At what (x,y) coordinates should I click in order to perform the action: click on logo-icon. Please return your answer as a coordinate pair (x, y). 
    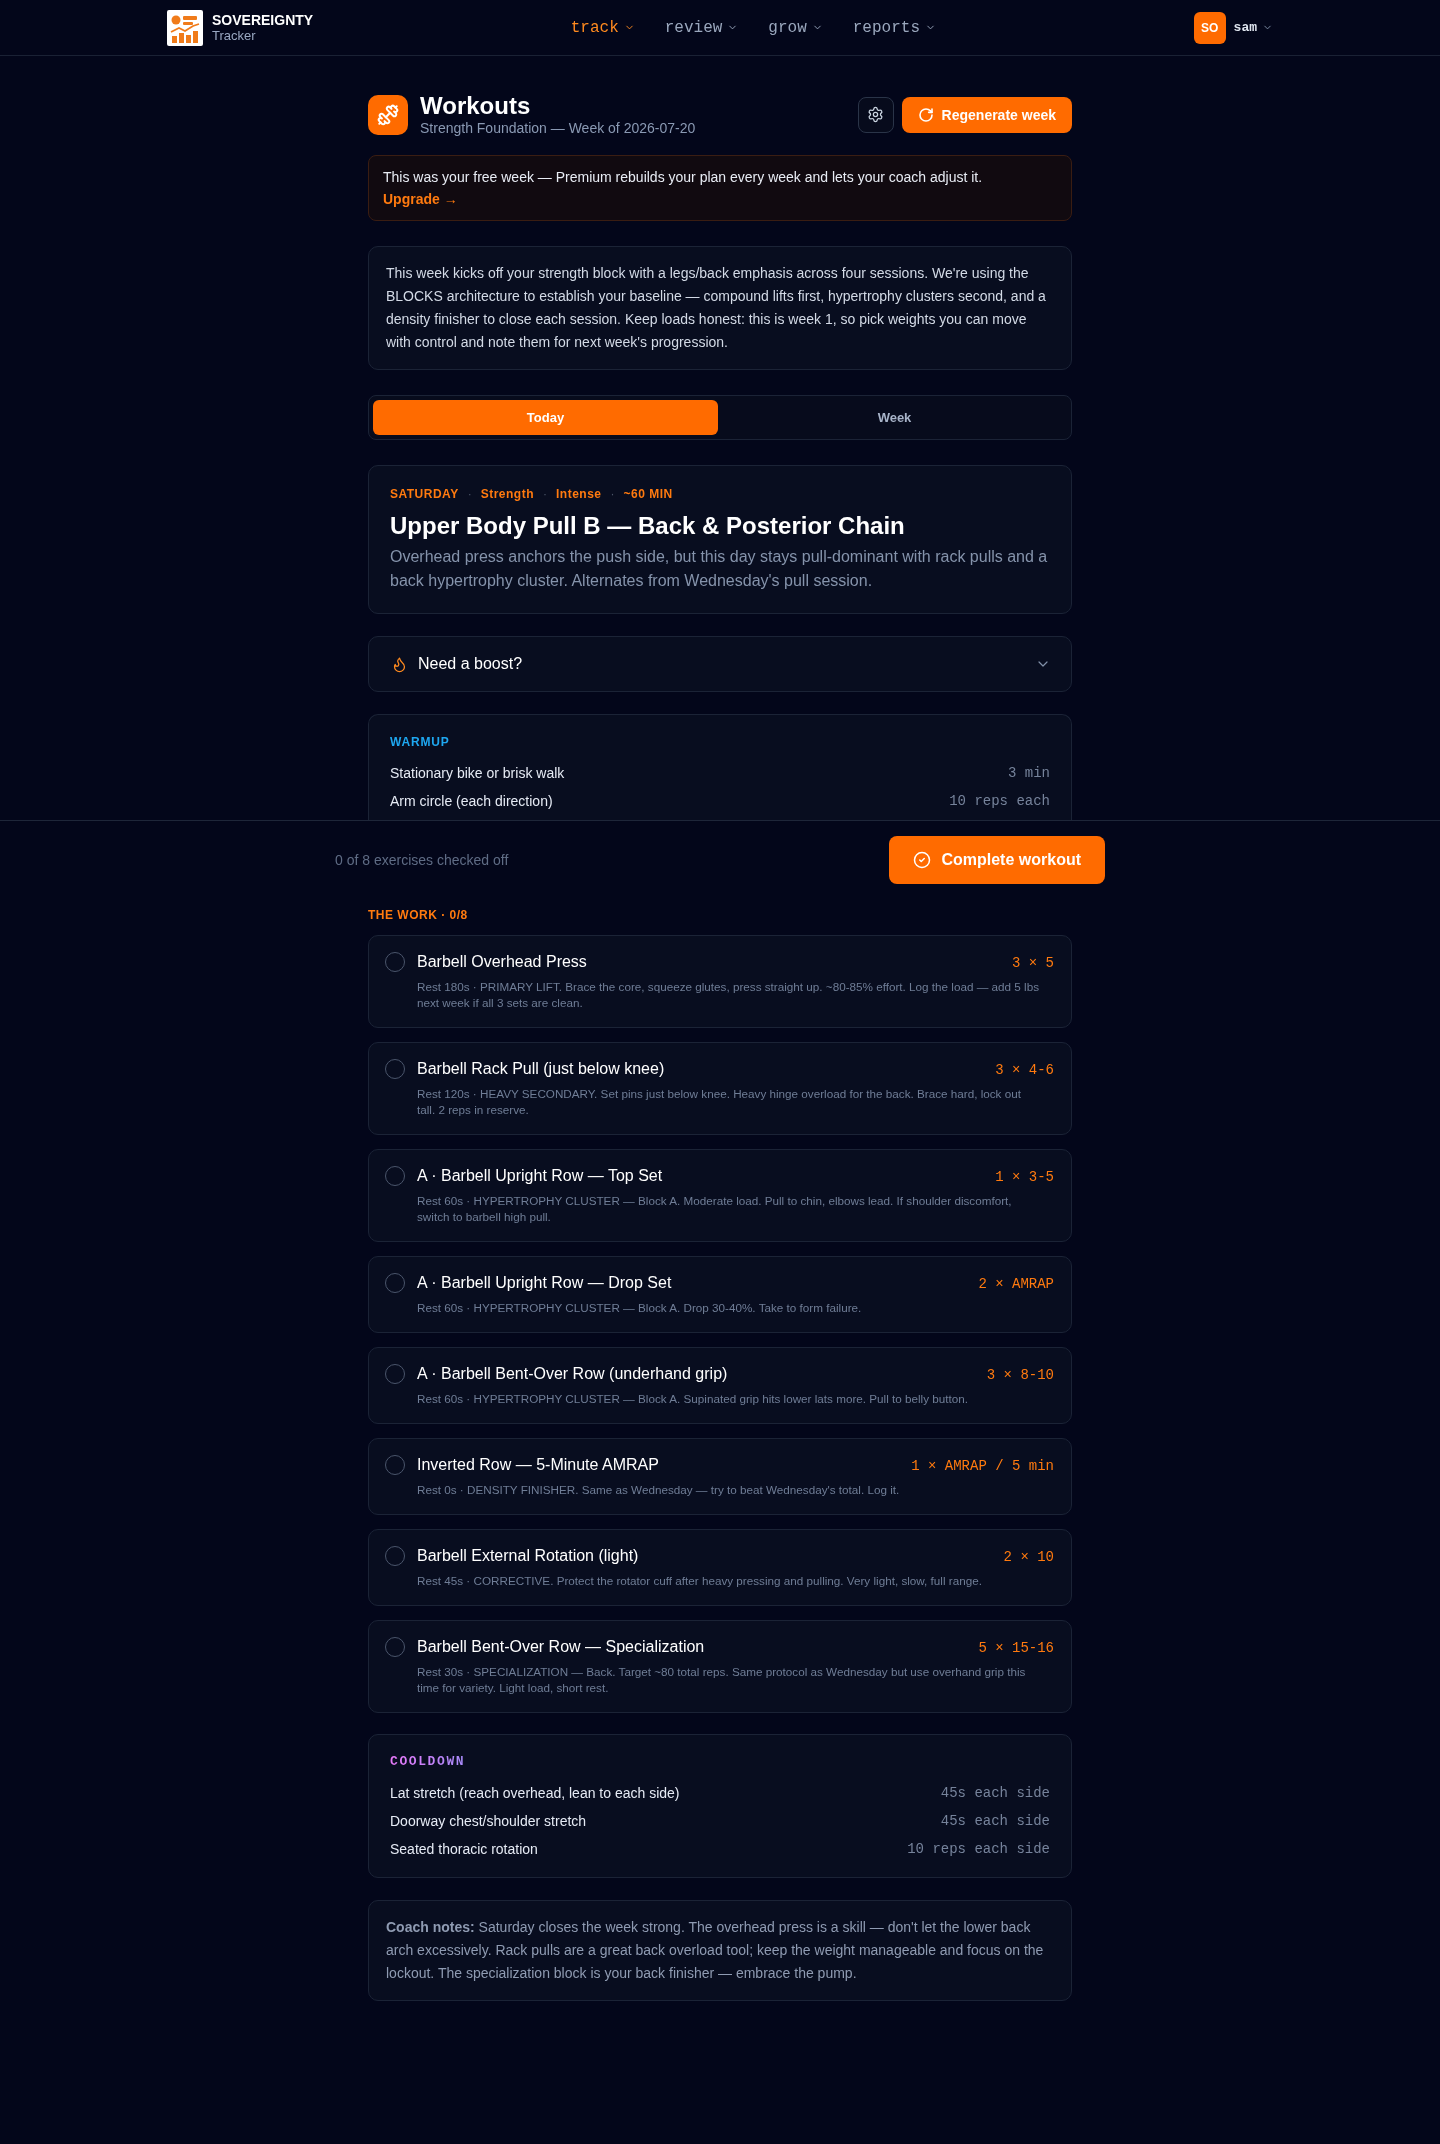
    Looking at the image, I should click on (185, 27).